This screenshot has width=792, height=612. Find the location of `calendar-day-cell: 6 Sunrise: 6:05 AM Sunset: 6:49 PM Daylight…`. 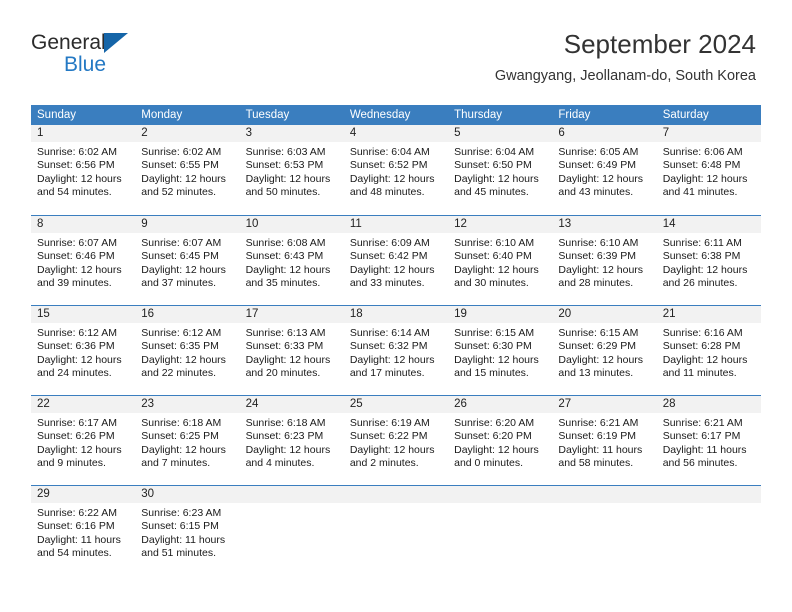

calendar-day-cell: 6 Sunrise: 6:05 AM Sunset: 6:49 PM Daylight… is located at coordinates (604, 170).